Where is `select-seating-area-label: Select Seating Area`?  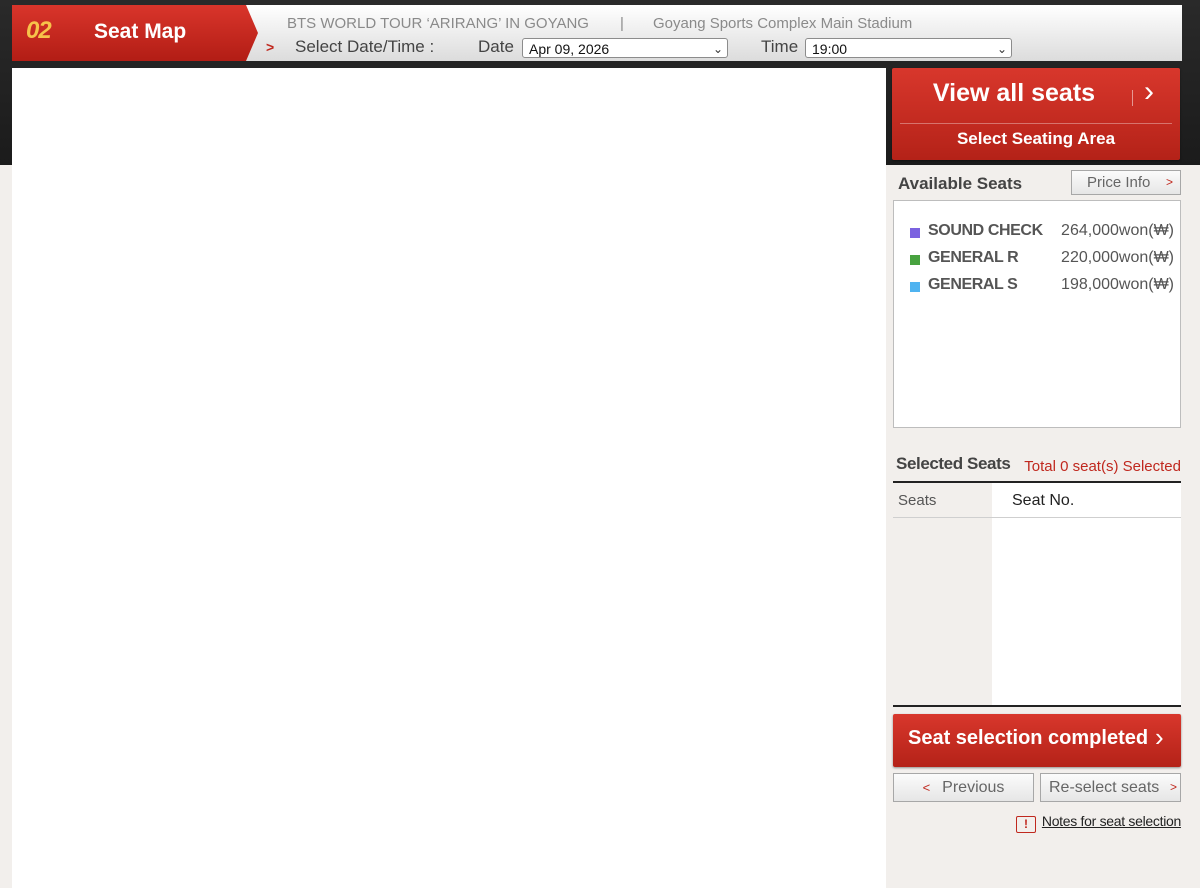
select-seating-area-label: Select Seating Area is located at coordinates (1036, 138).